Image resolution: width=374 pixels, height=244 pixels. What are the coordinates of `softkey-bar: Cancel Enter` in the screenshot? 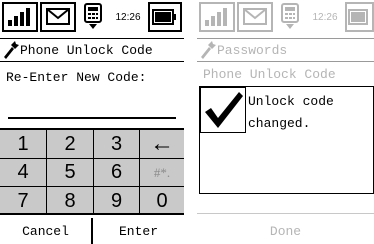 It's located at (92, 231).